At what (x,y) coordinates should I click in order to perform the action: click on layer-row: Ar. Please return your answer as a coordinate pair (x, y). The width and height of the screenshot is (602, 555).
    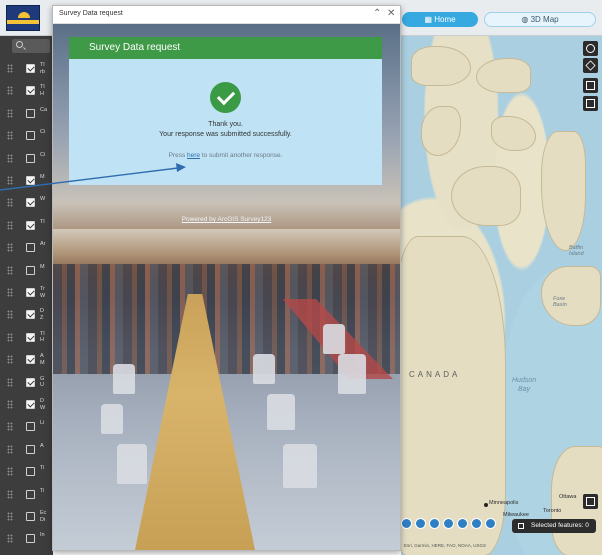
    Looking at the image, I should click on (26, 248).